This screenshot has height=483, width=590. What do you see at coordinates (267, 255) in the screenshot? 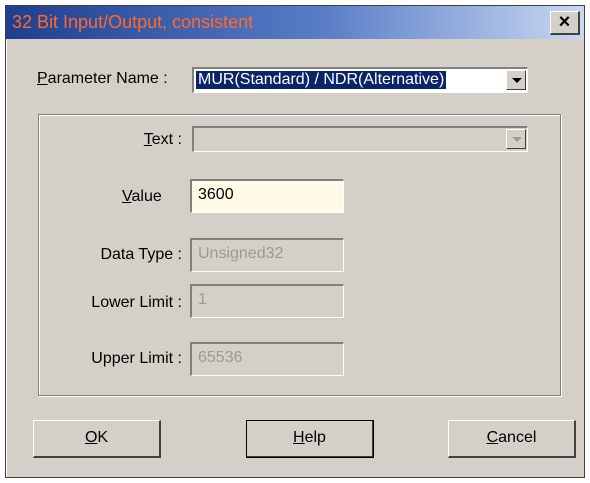
I see `data-type-field: Unsigned32` at bounding box center [267, 255].